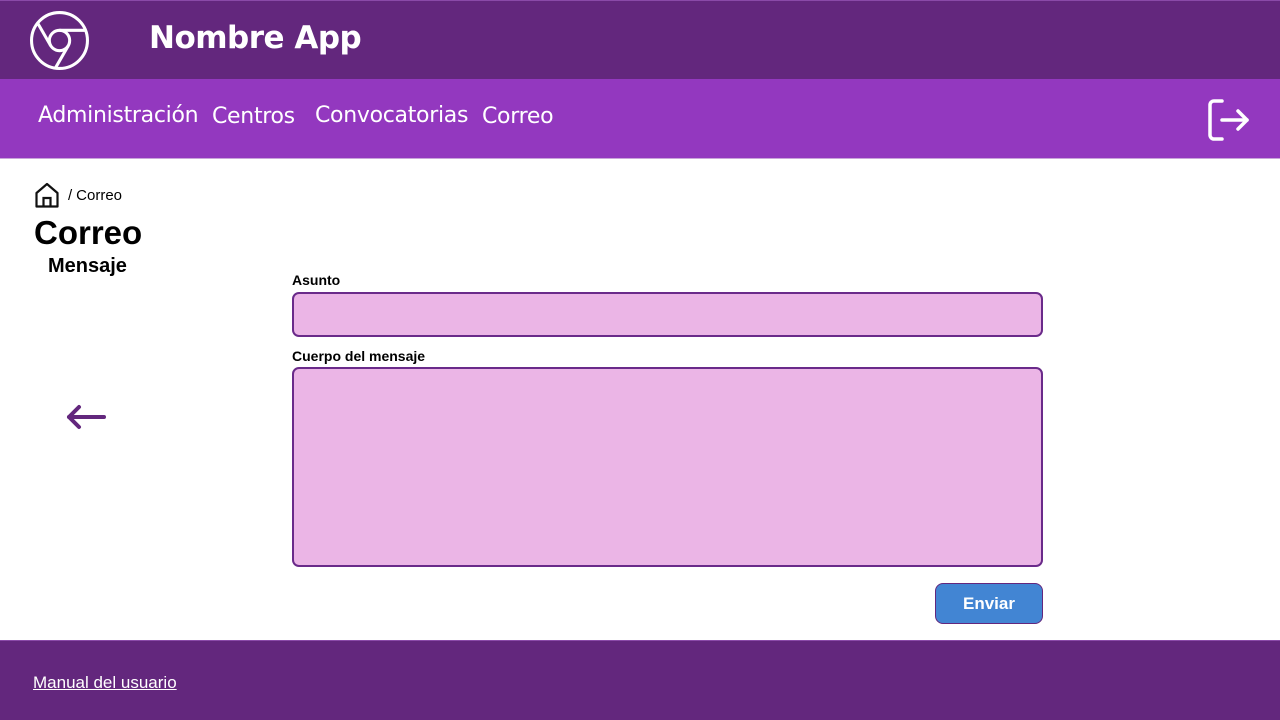 This screenshot has height=720, width=1280. Describe the element at coordinates (391, 115) in the screenshot. I see `nav-item-convocatorias: Convocatorias` at that location.